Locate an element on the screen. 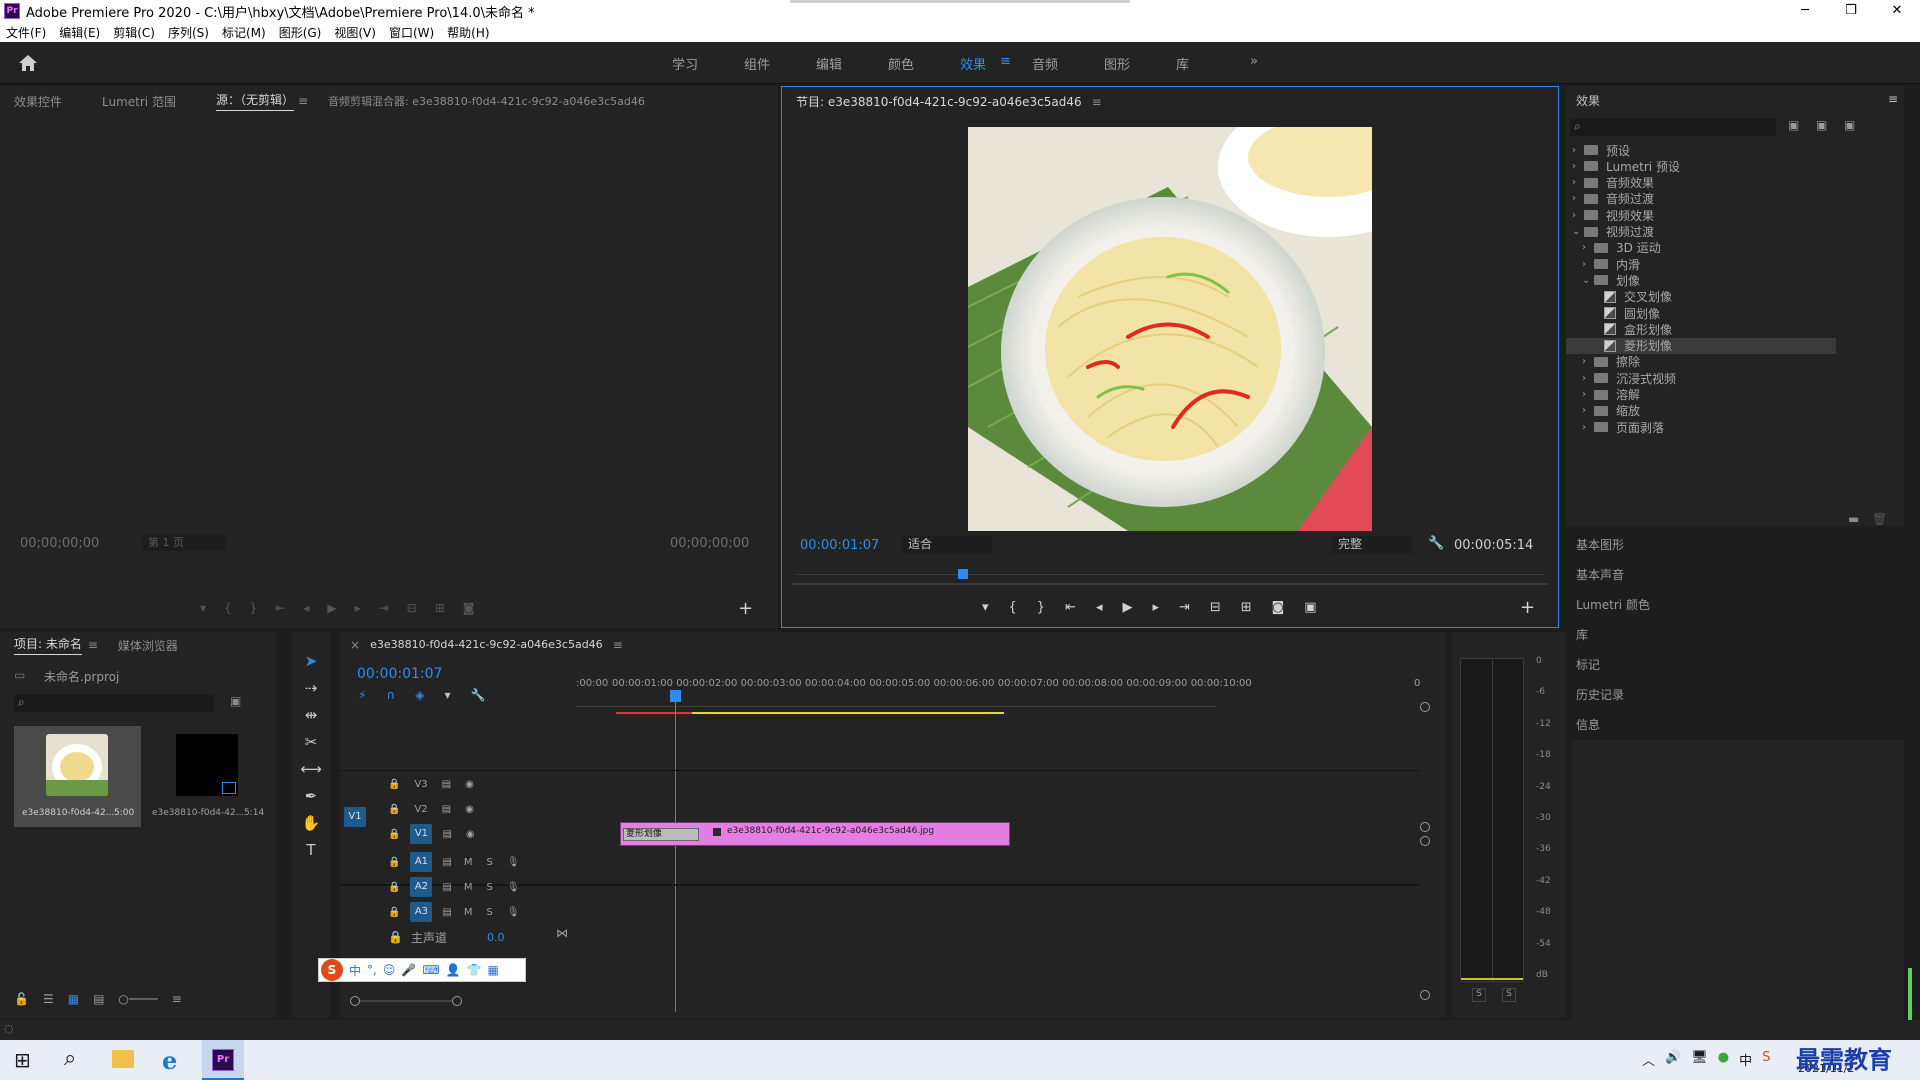  timeline-close-icon: × is located at coordinates (355, 645).